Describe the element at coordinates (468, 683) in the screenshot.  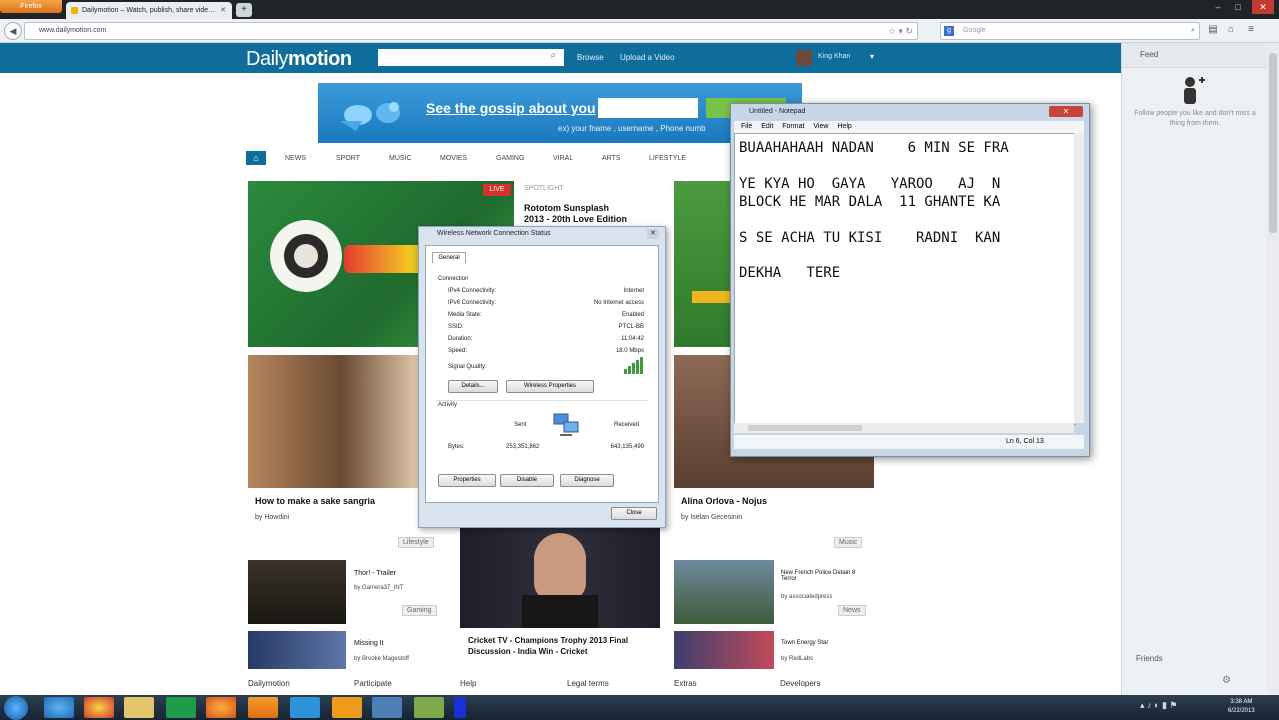
I see `footer-help: Help` at that location.